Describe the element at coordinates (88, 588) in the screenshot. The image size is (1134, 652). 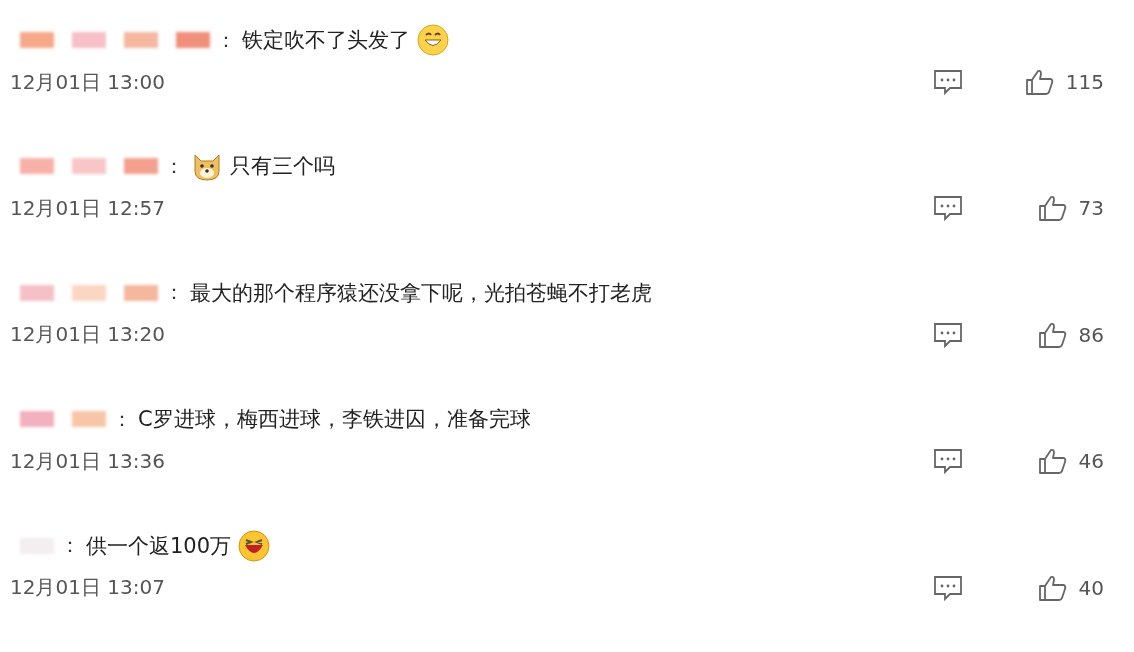
I see `comment-time: 12月01日 13:07` at that location.